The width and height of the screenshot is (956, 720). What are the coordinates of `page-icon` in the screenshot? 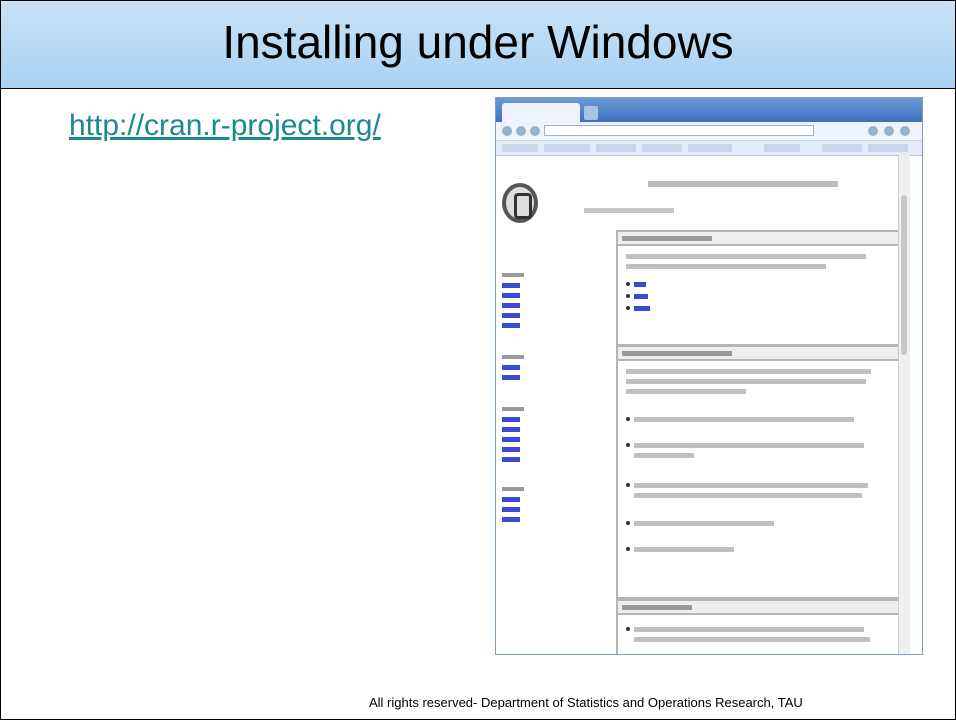 It's located at (889, 131).